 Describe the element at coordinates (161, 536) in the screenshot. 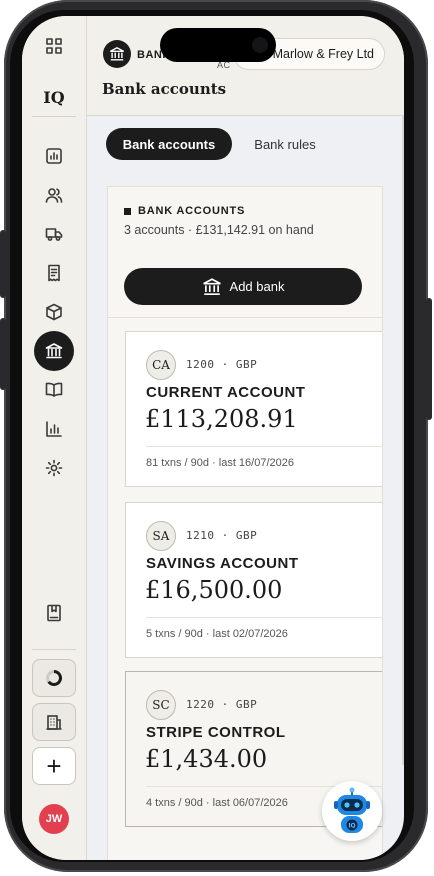

I see `account-badge: SA` at that location.